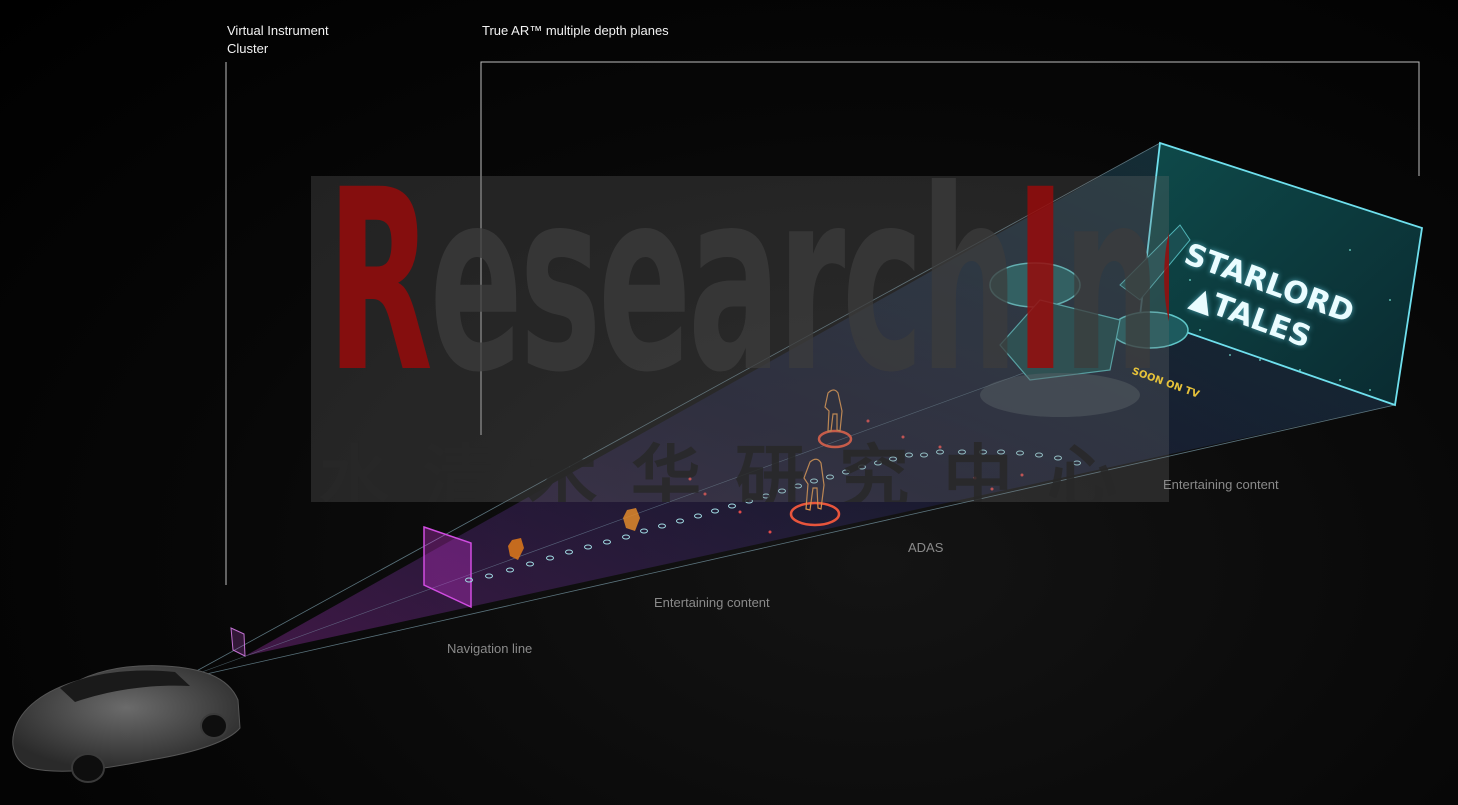 This screenshot has width=1458, height=805. What do you see at coordinates (238, 642) in the screenshot?
I see `cluster-plane` at bounding box center [238, 642].